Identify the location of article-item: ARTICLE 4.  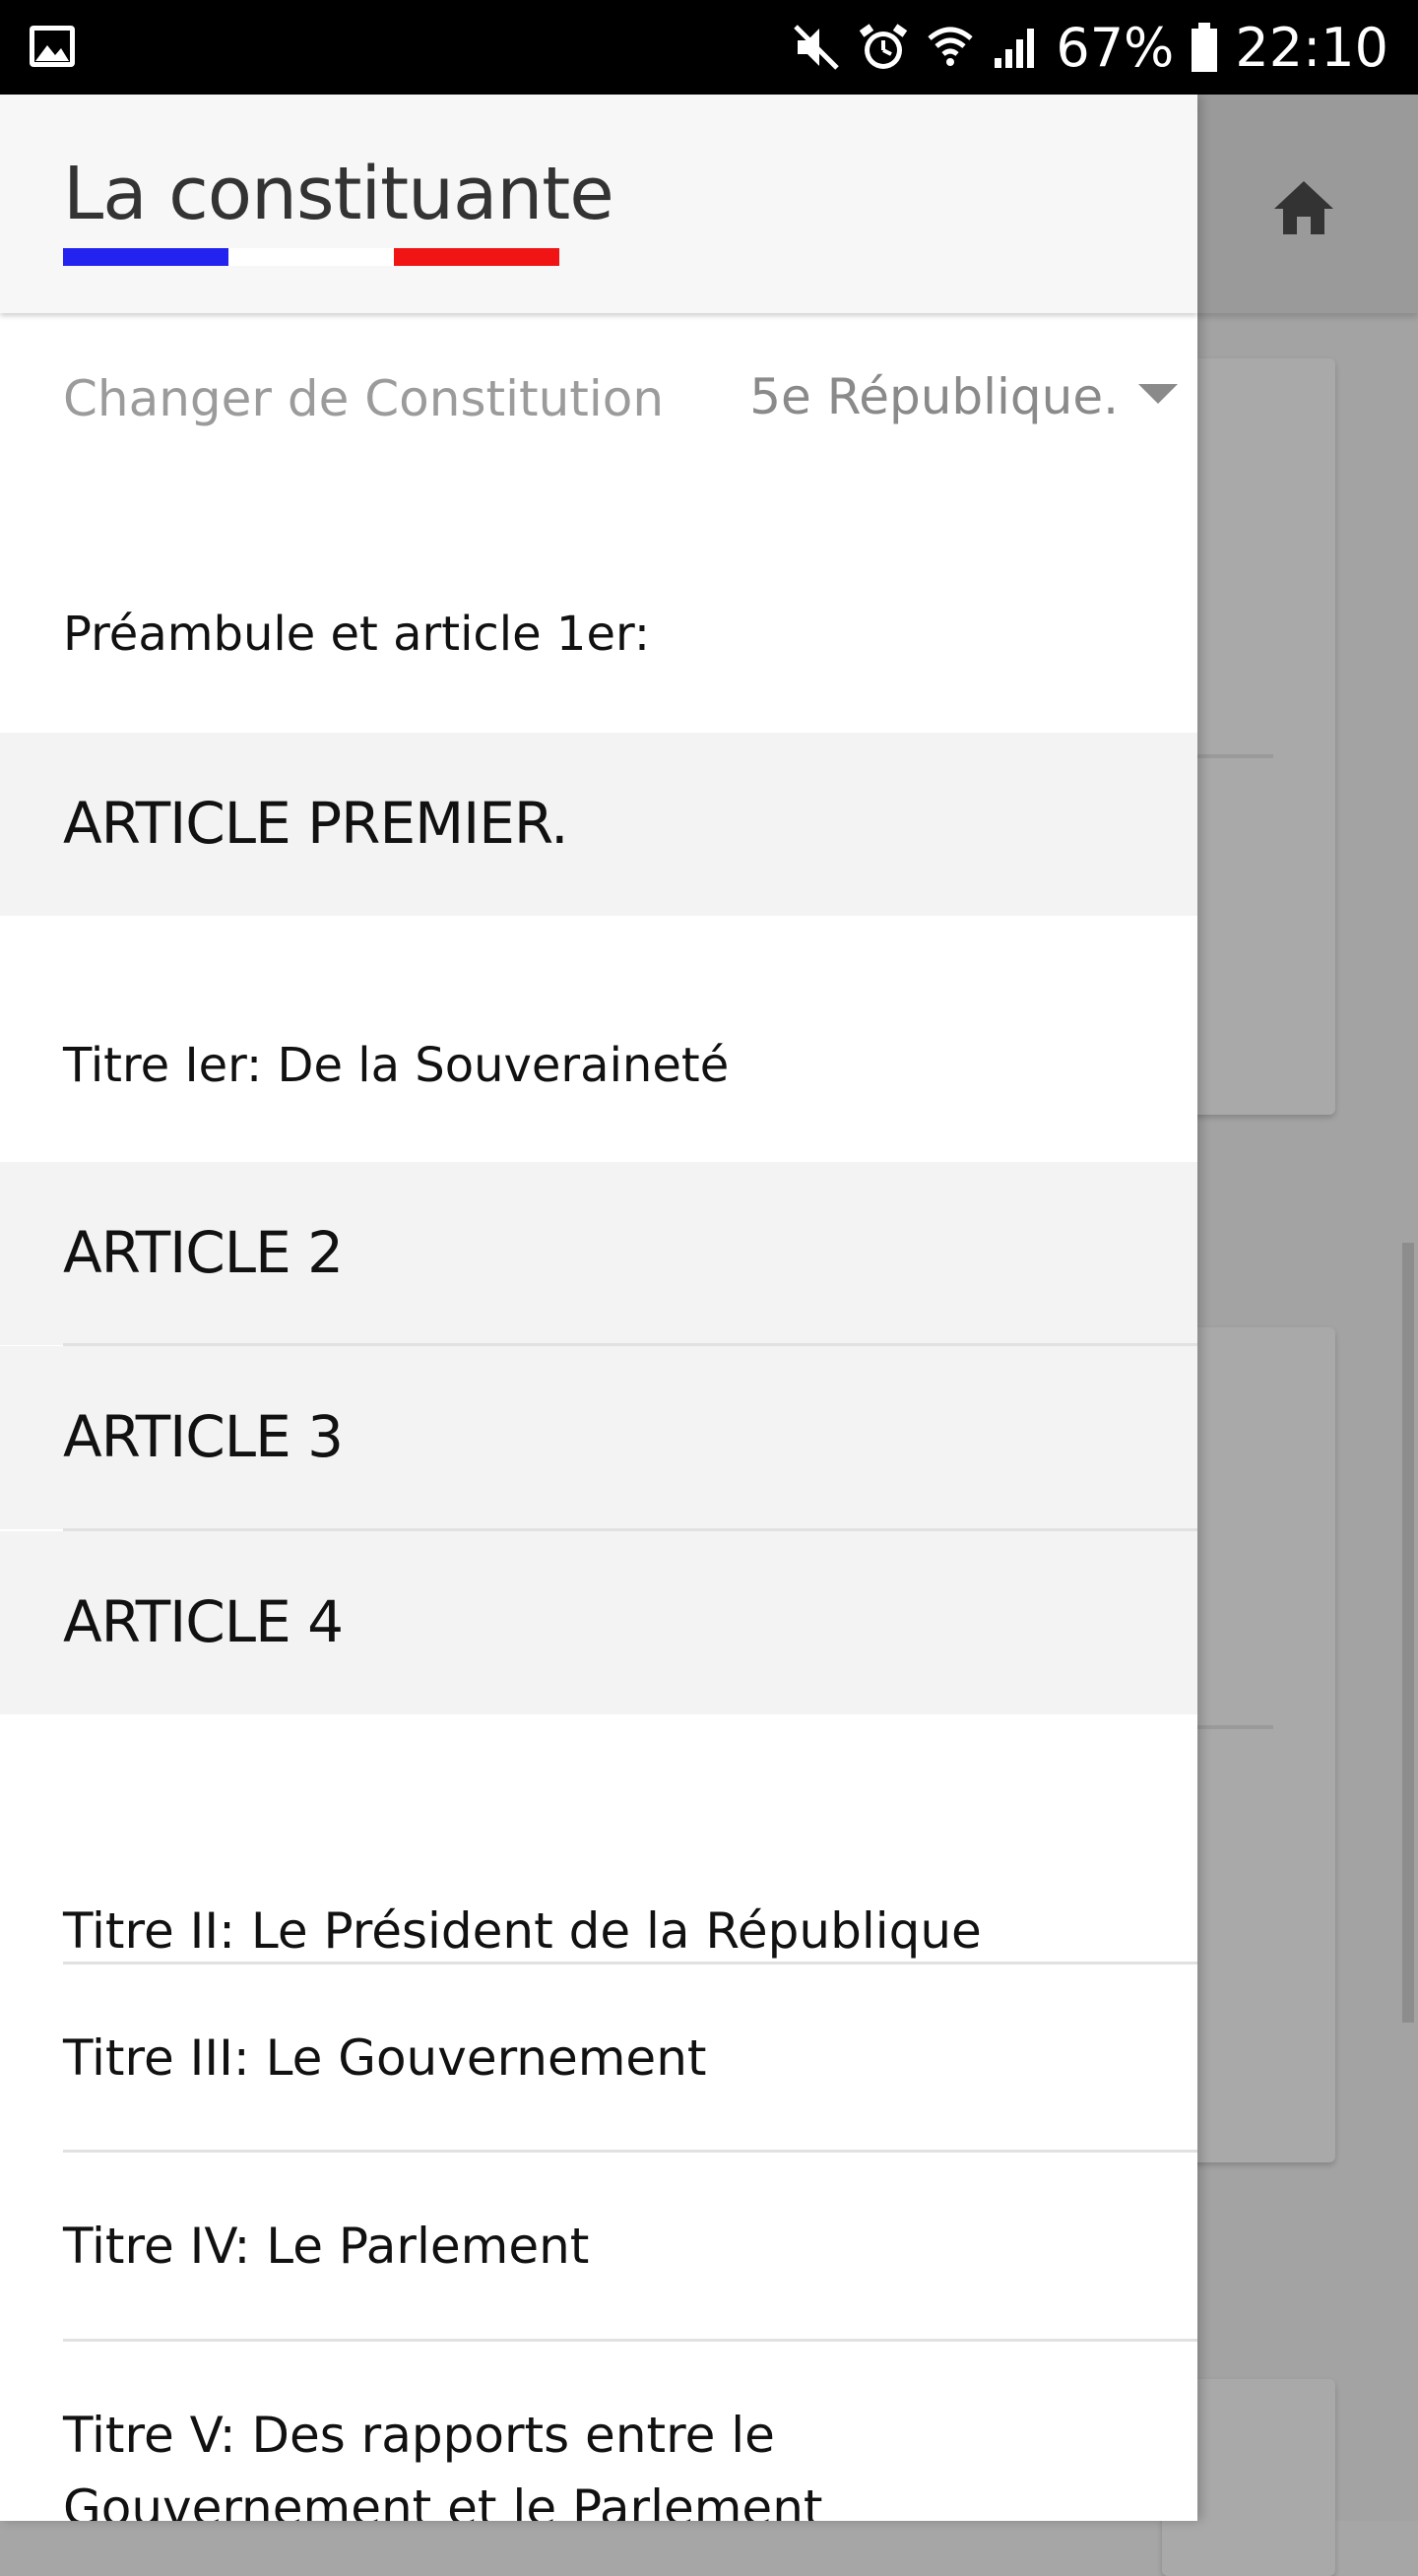
(598, 1622).